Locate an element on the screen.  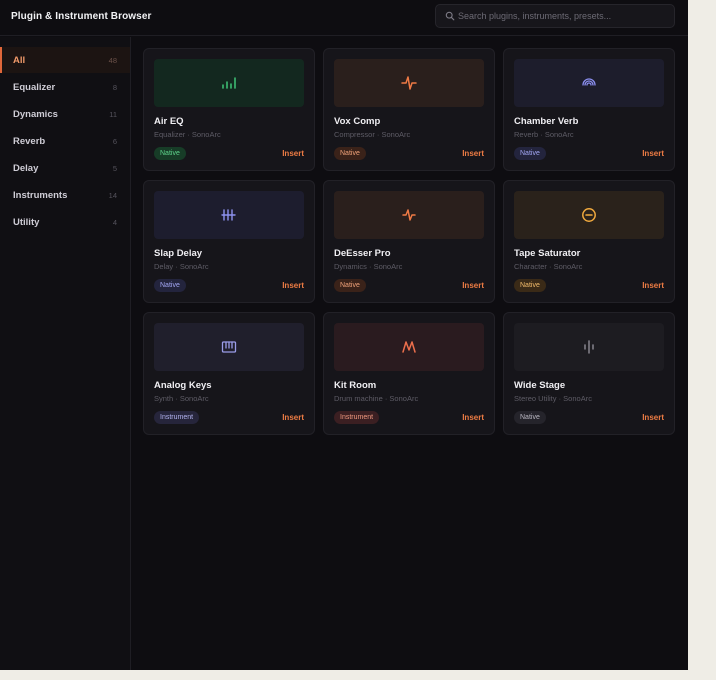
plugin-subtitle: Drum machine · SonoArc is located at coordinates (376, 398).